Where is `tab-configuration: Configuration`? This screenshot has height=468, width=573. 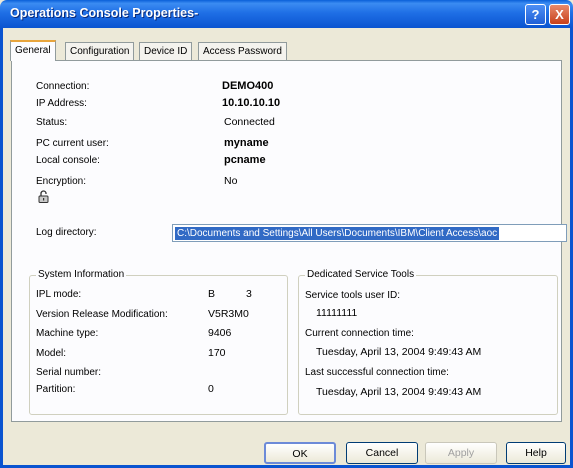
tab-configuration: Configuration is located at coordinates (100, 51).